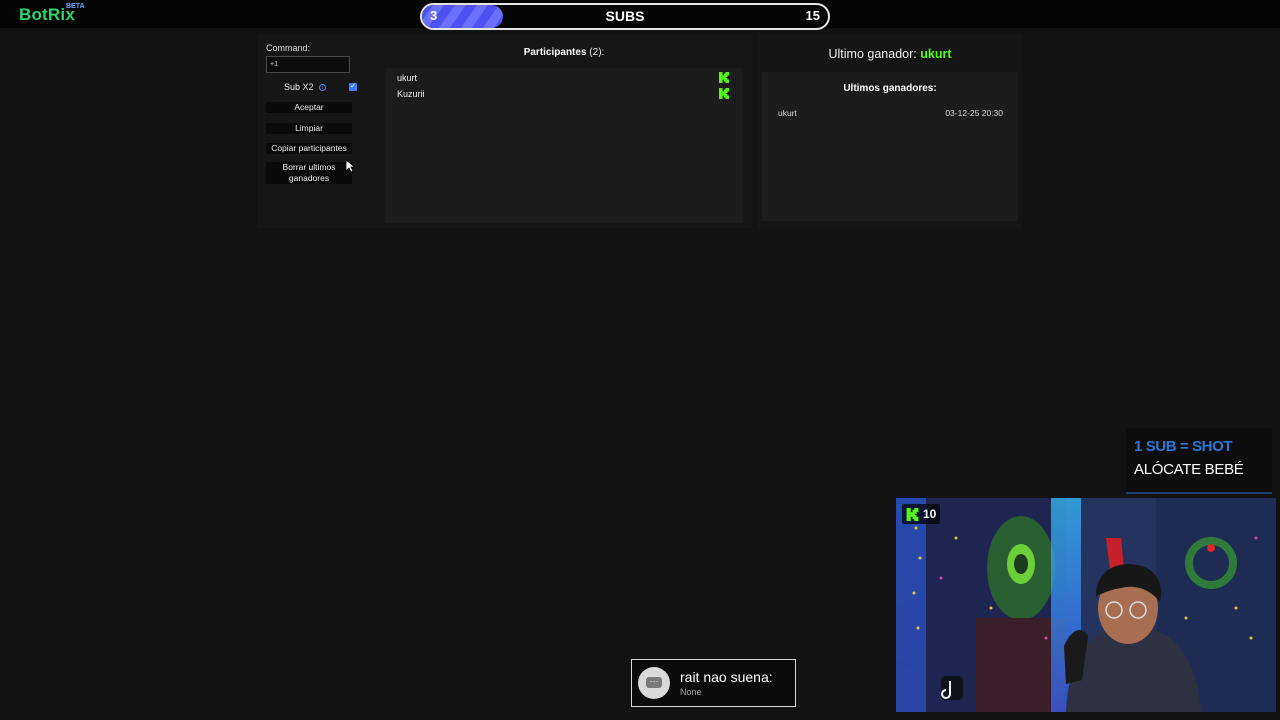 Image resolution: width=1280 pixels, height=720 pixels. What do you see at coordinates (411, 94) in the screenshot?
I see `participant-item: Kuzurii` at bounding box center [411, 94].